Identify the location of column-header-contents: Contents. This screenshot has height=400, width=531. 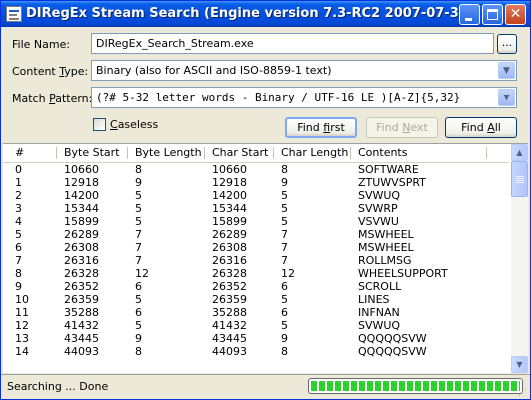
(418, 153).